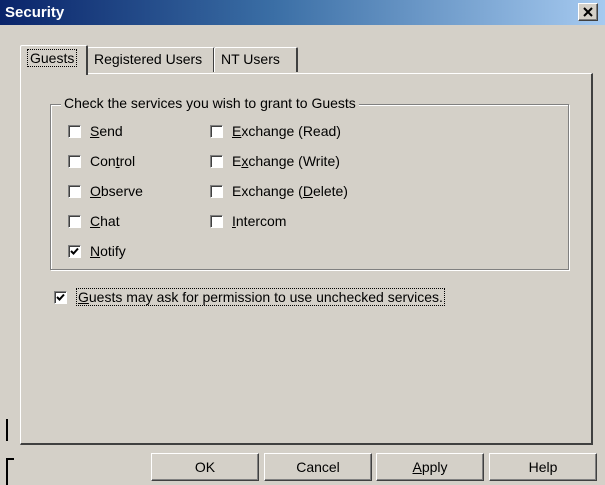  I want to click on tab-guests: Guests, so click(54, 60).